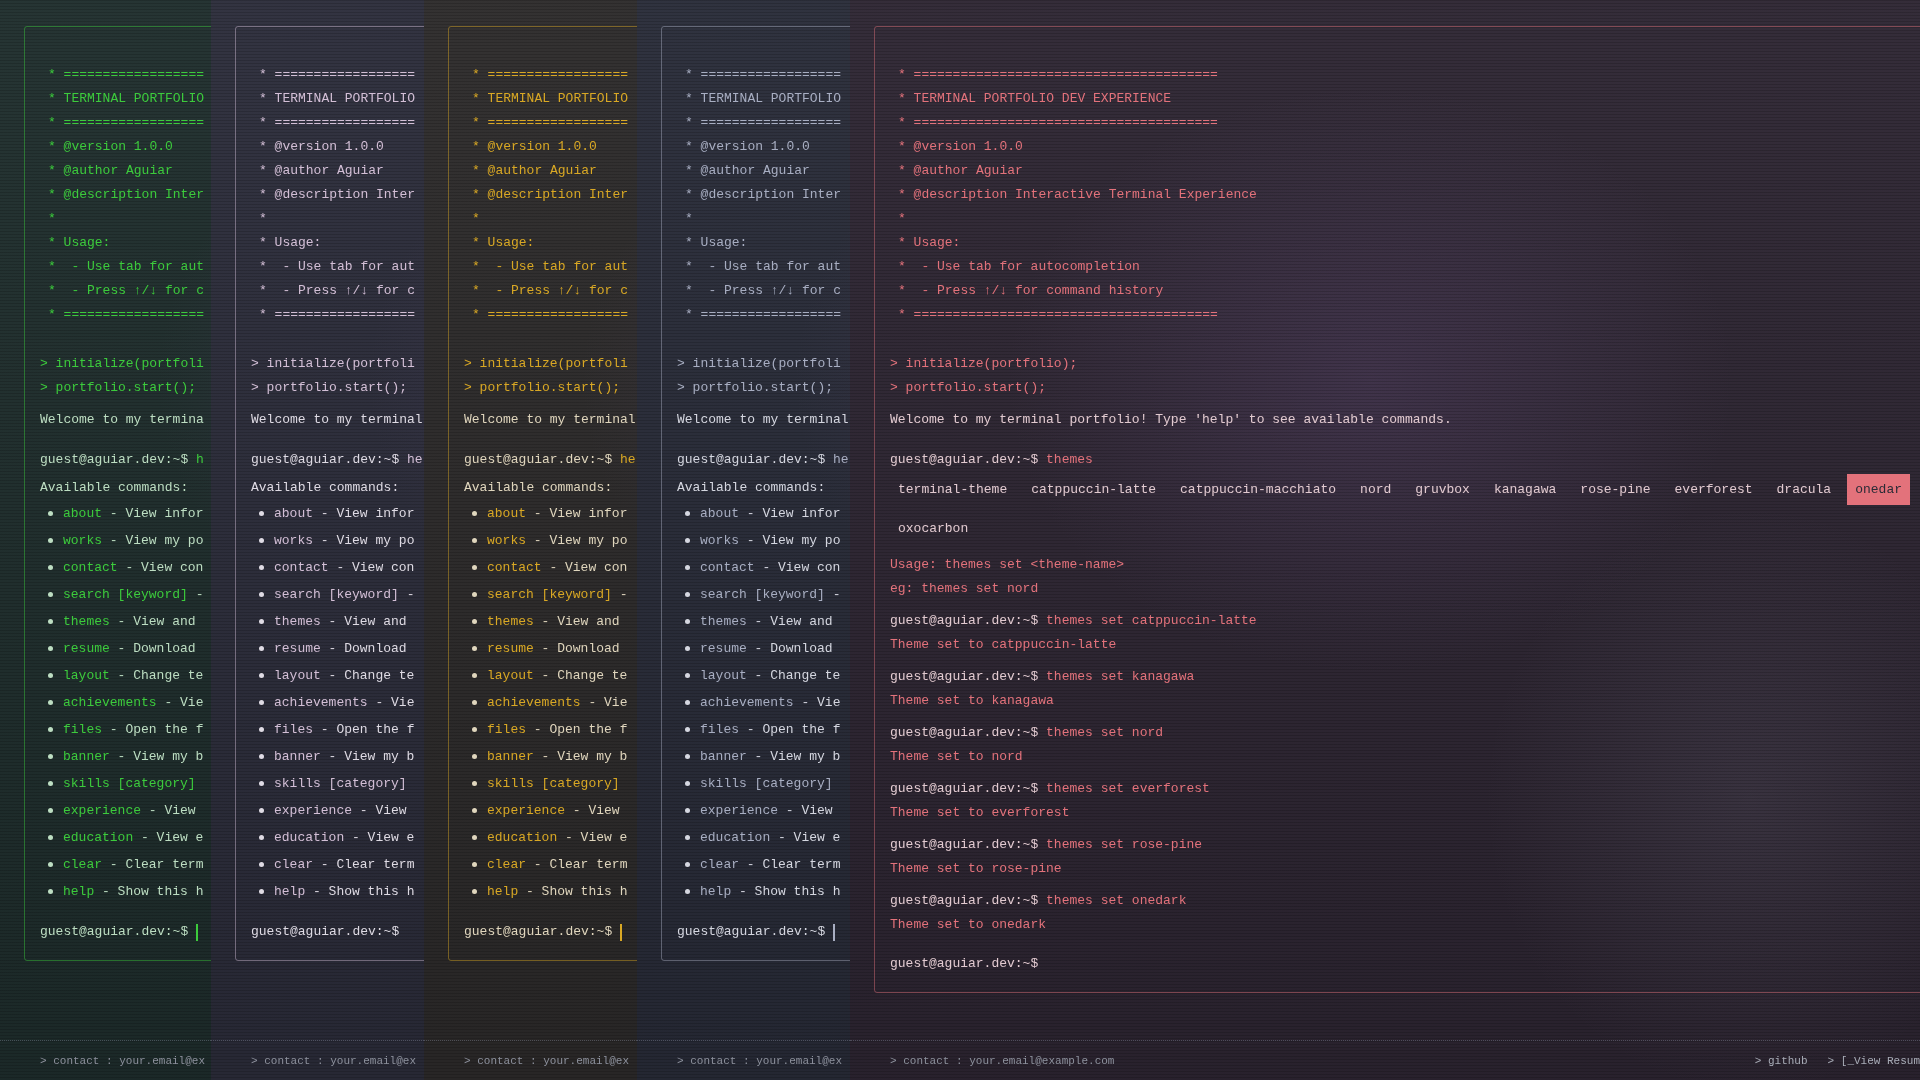 The height and width of the screenshot is (1080, 1920). Describe the element at coordinates (1069, 460) in the screenshot. I see `command-text: themes` at that location.